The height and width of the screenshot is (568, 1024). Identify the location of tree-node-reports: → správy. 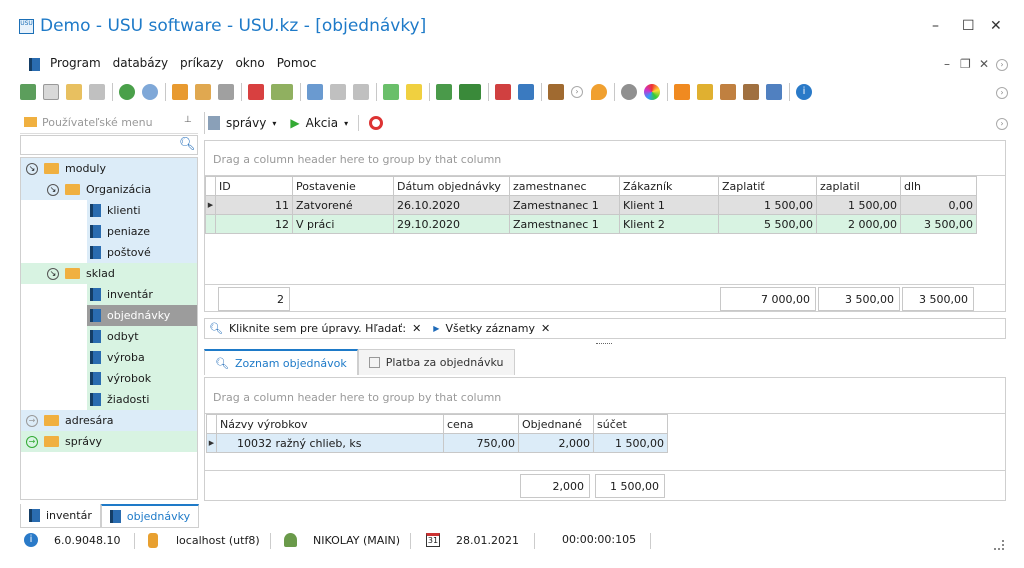
(109, 441).